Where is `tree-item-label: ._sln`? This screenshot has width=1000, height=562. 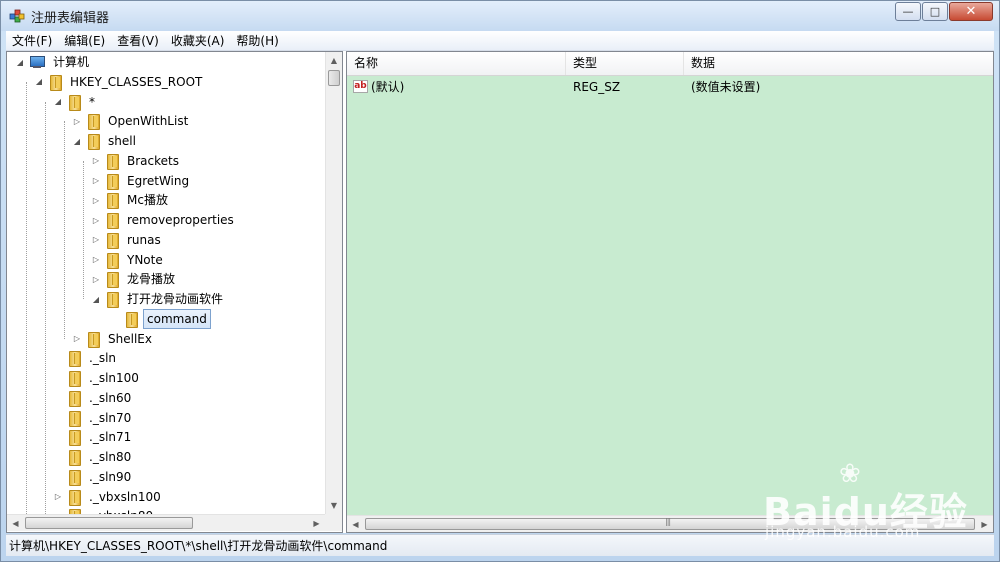 tree-item-label: ._sln is located at coordinates (103, 358).